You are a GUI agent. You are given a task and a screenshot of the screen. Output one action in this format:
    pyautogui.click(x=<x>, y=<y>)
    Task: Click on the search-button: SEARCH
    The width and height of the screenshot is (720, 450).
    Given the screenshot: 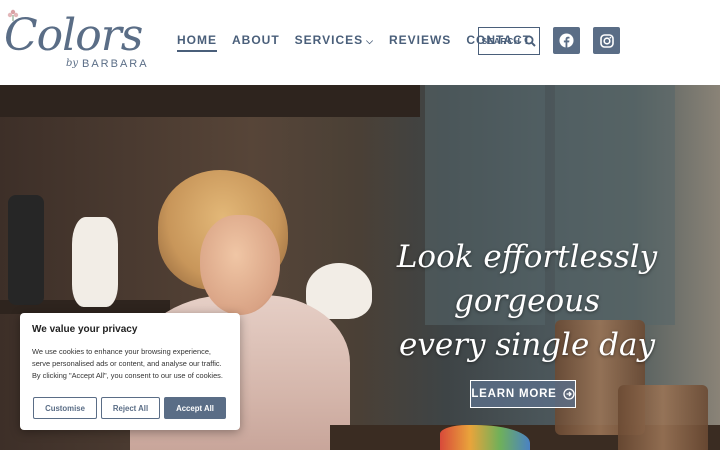 What is the action you would take?
    pyautogui.click(x=509, y=41)
    